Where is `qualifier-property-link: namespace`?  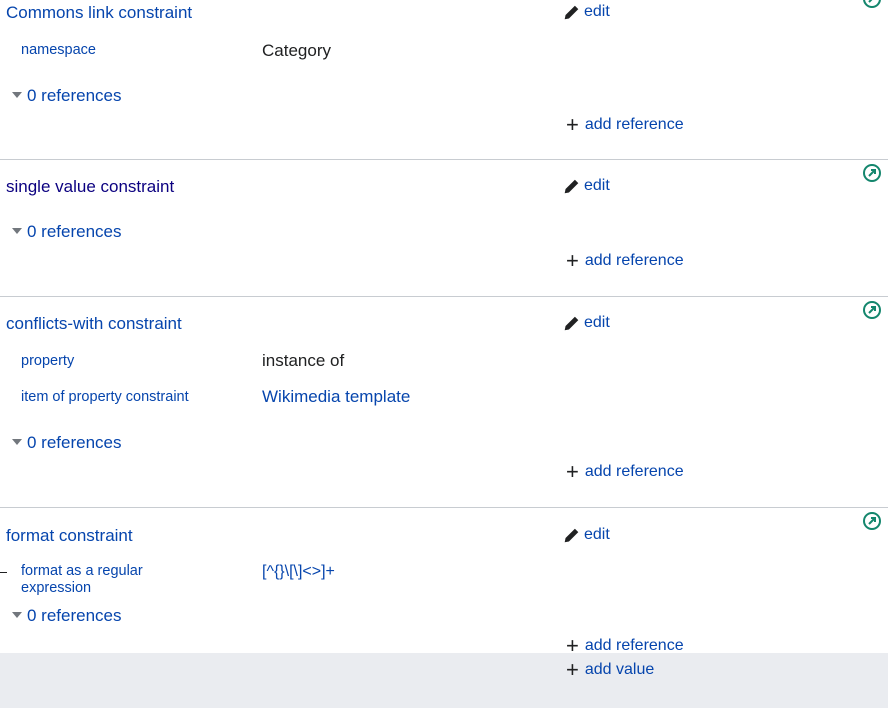
qualifier-property-link: namespace is located at coordinates (58, 50).